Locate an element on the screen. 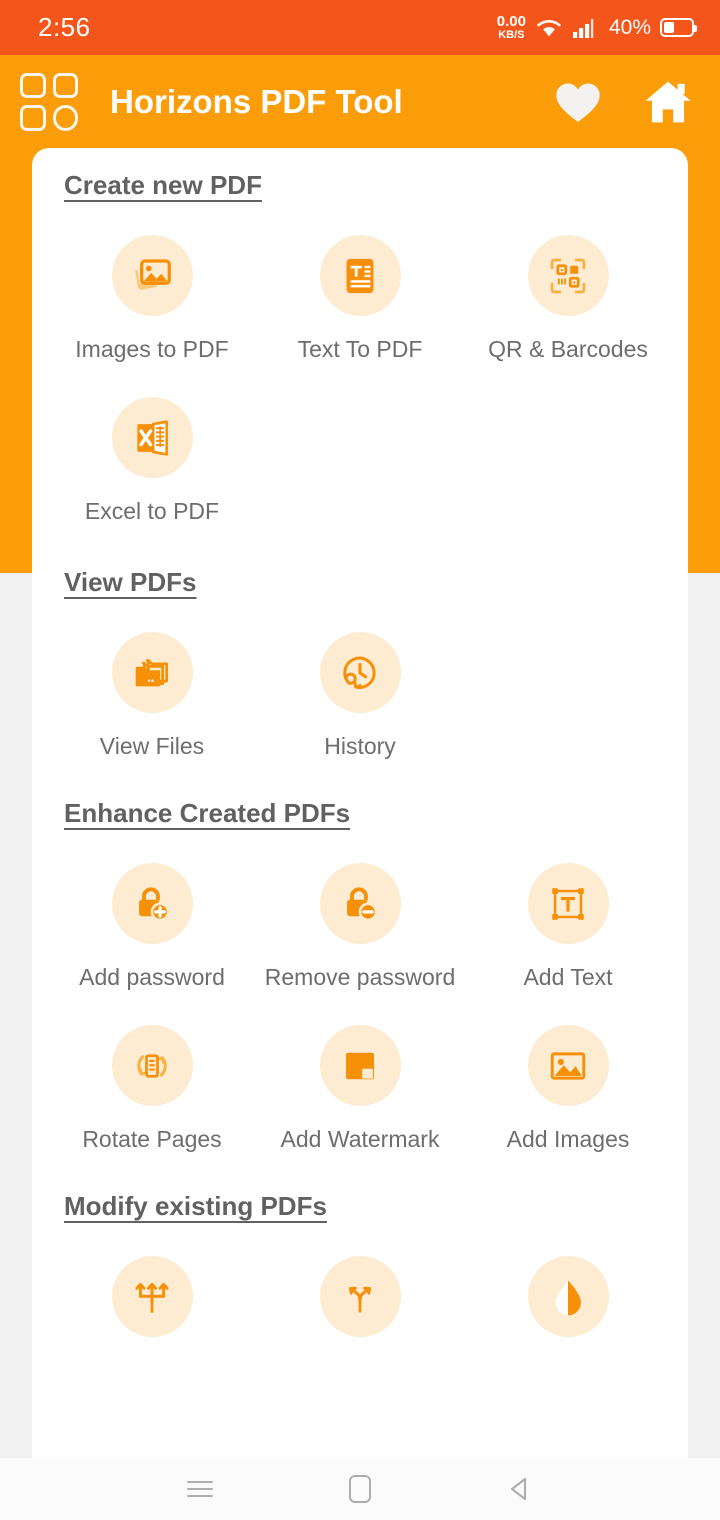 This screenshot has width=720, height=1520. back-triangle-icon is located at coordinates (520, 1489).